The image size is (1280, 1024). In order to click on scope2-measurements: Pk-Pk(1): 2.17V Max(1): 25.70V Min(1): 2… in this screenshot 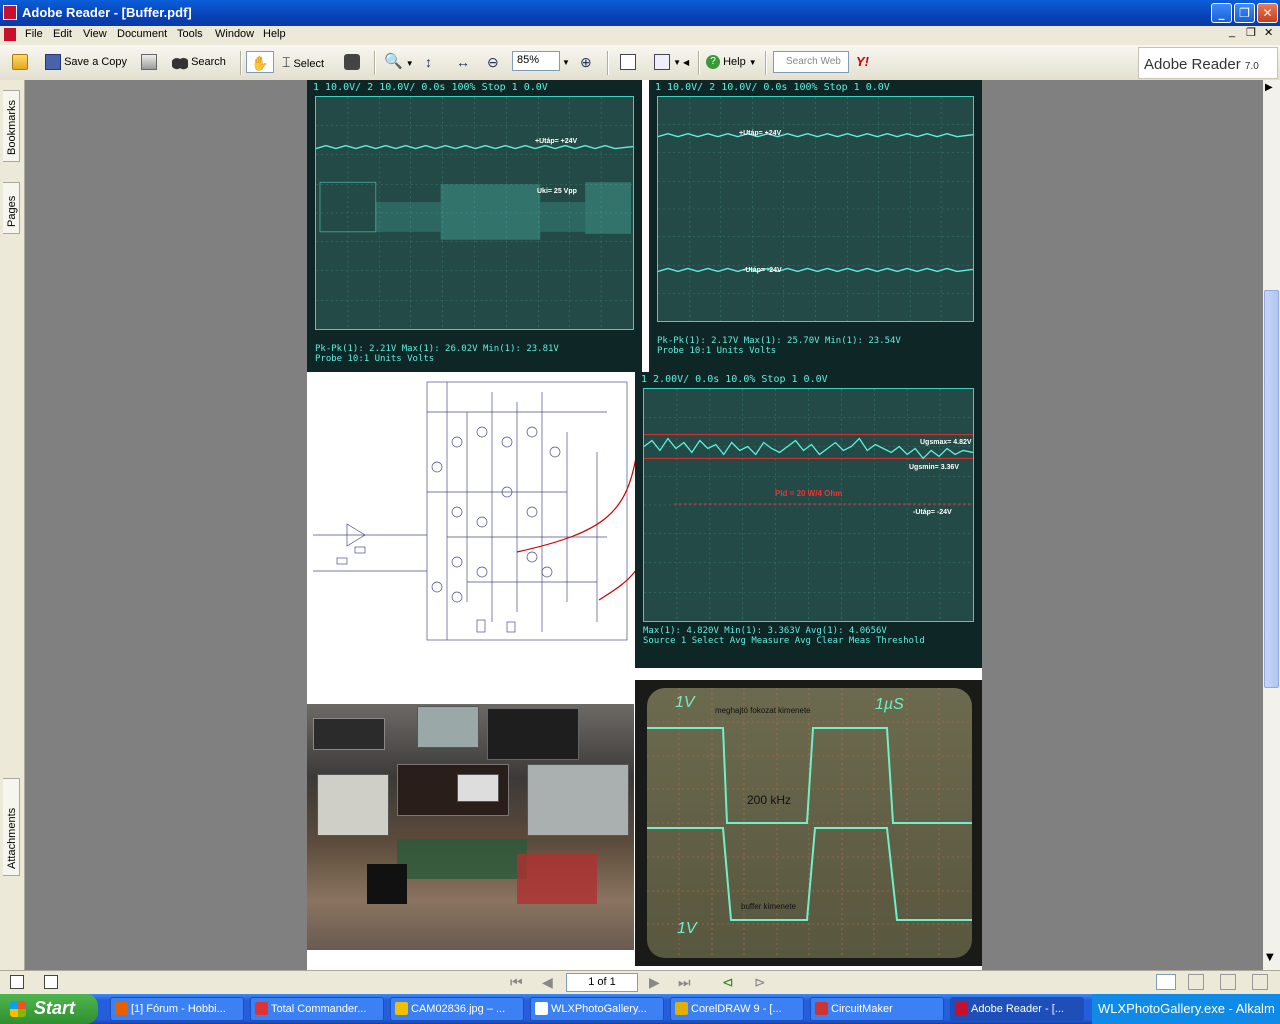, I will do `click(779, 341)`.